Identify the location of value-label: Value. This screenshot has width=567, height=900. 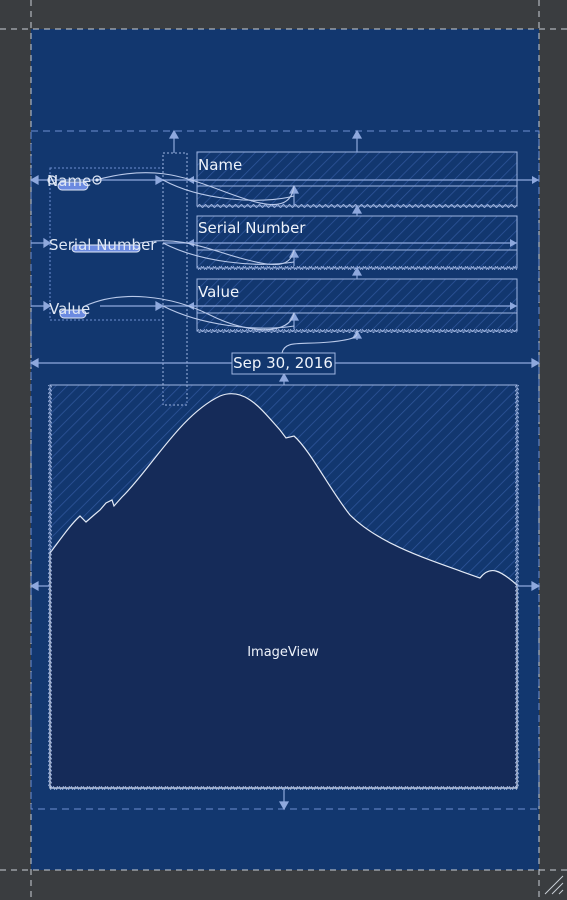
(73, 309).